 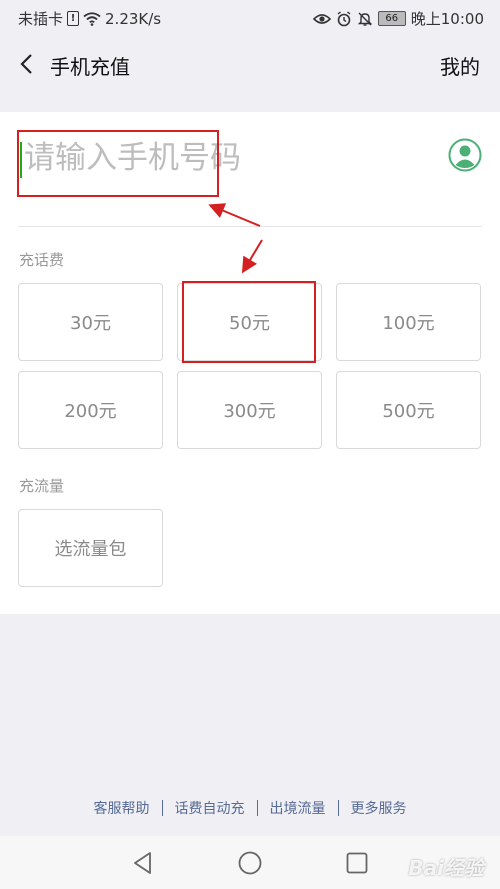 I want to click on back-button, so click(x=26, y=64).